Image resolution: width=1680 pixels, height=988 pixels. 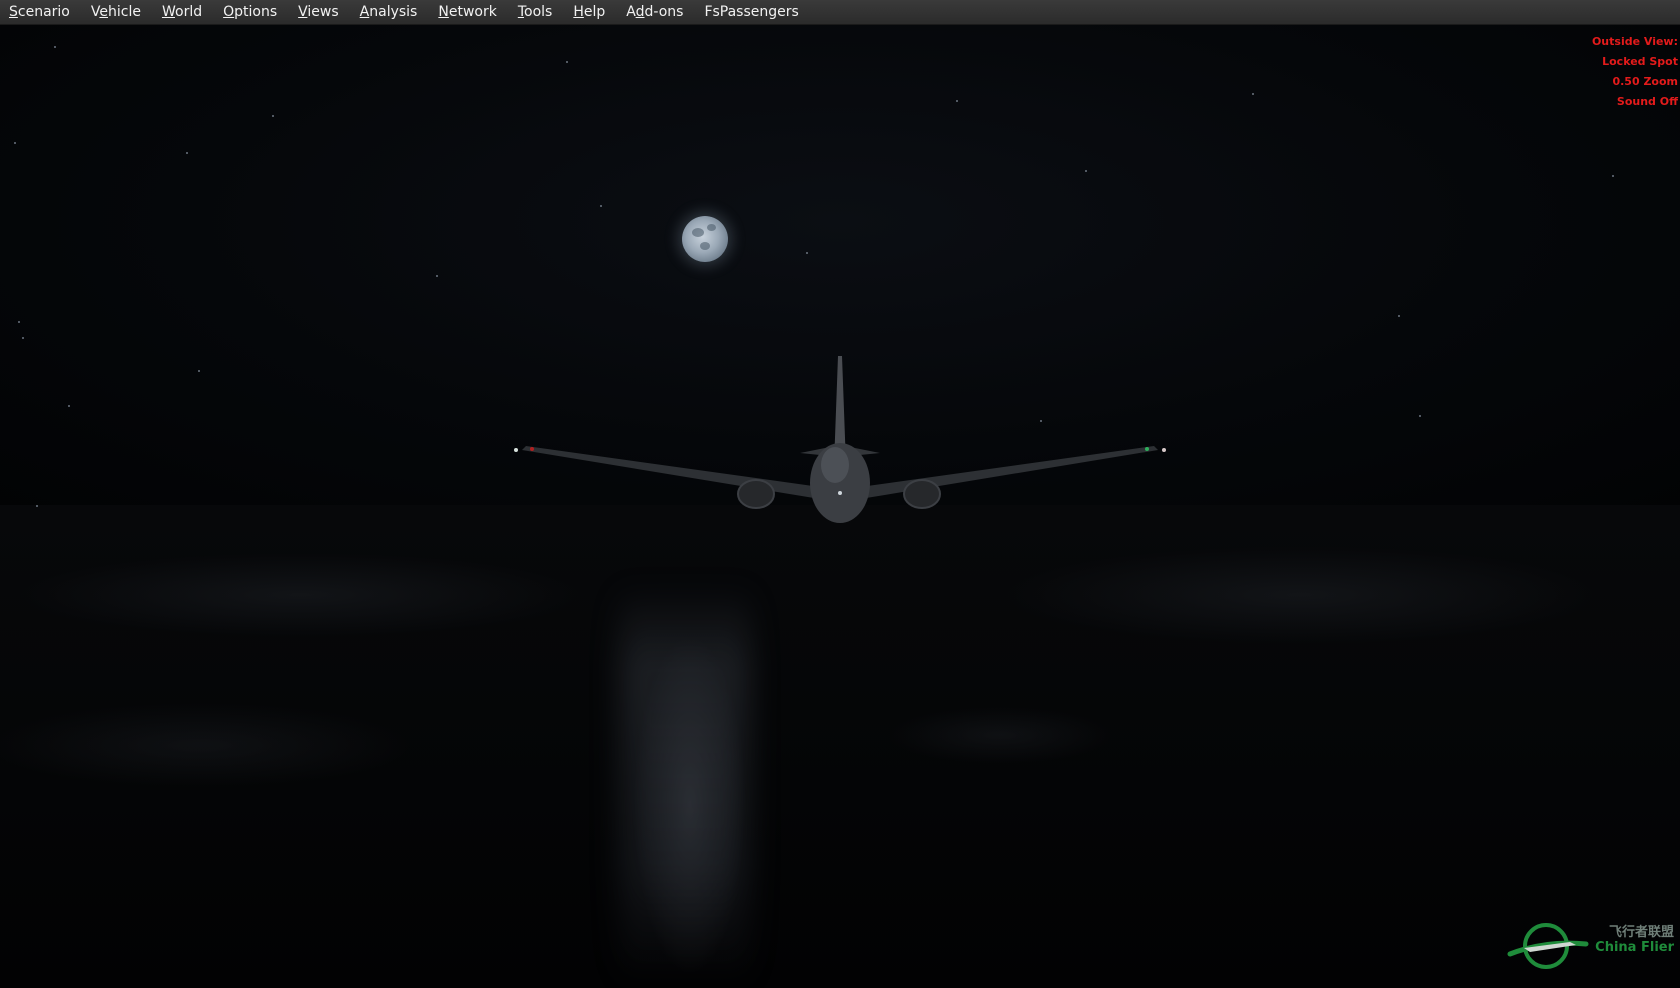 What do you see at coordinates (13, 11) in the screenshot?
I see `menu-mnemonic: S` at bounding box center [13, 11].